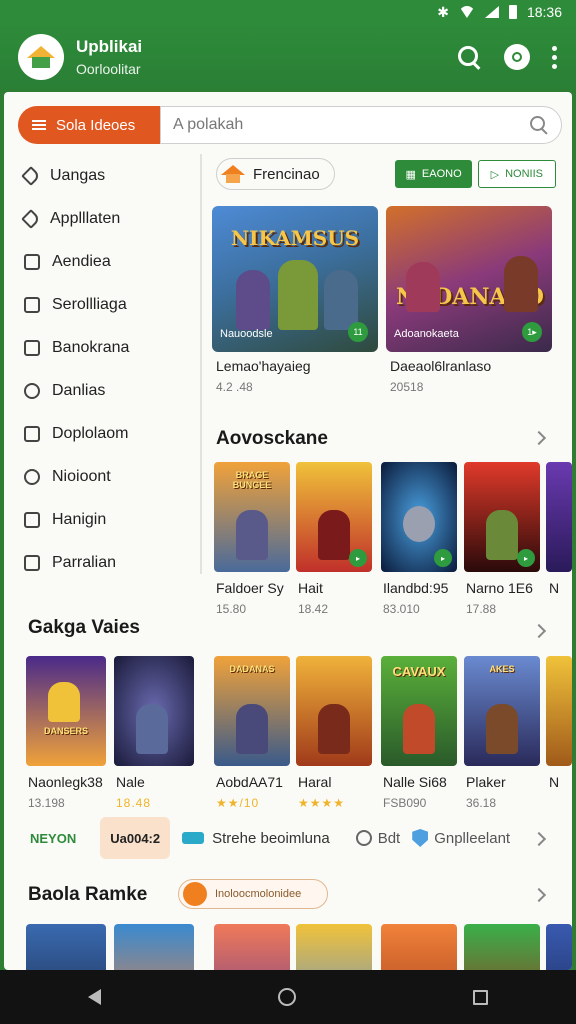 This screenshot has width=576, height=1024. What do you see at coordinates (249, 782) in the screenshot?
I see `game-name: AobdAA71` at bounding box center [249, 782].